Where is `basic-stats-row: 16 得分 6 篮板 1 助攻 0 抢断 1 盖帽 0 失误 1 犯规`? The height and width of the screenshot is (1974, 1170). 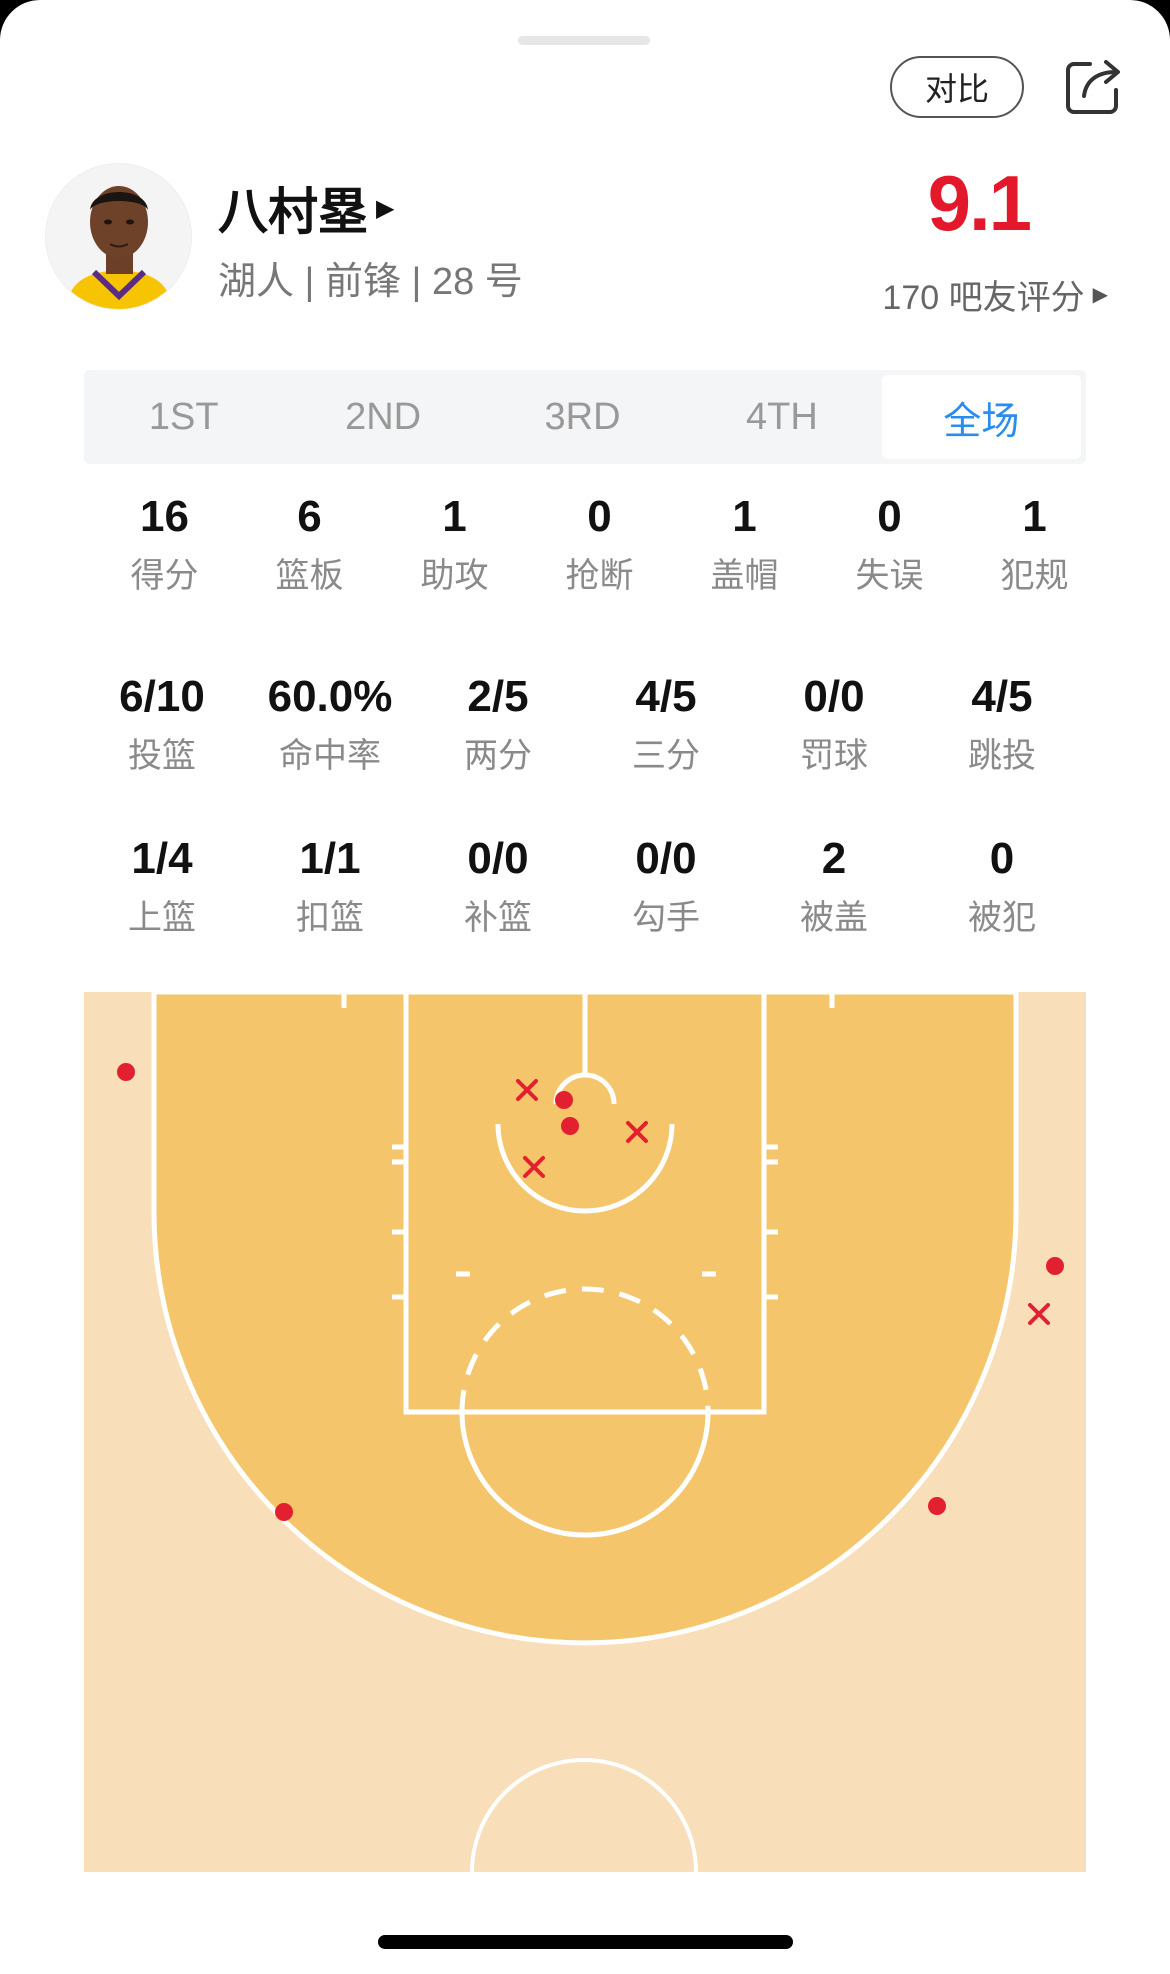
basic-stats-row: 16 得分 6 篮板 1 助攻 0 抢断 1 盖帽 0 失误 1 犯规 is located at coordinates (599, 544).